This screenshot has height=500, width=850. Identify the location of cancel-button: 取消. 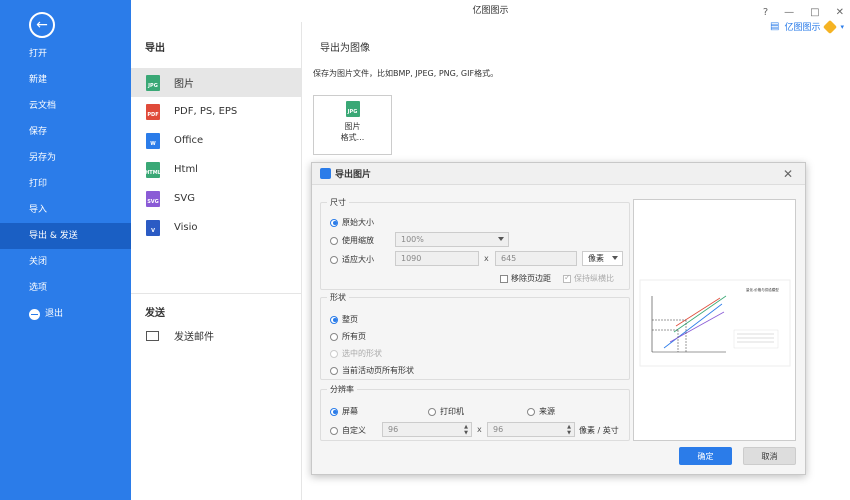
(769, 456).